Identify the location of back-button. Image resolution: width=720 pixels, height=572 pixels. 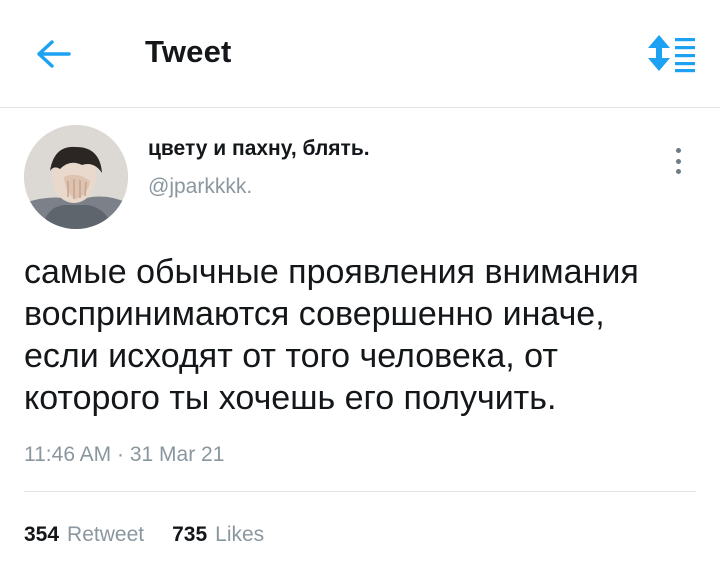
(54, 54).